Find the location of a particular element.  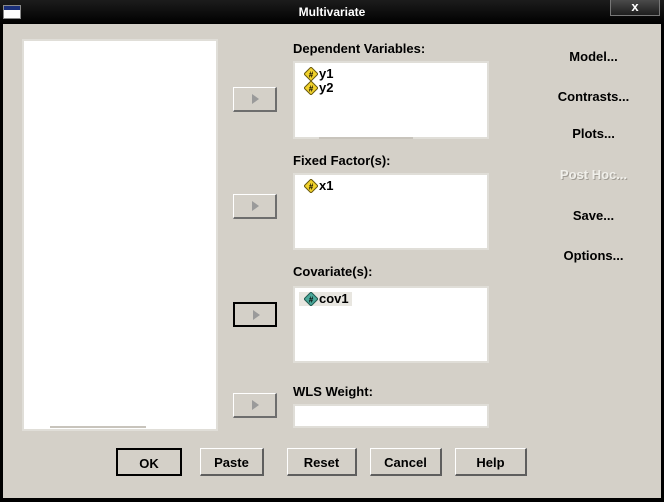

variable-name: cov1 is located at coordinates (334, 298).